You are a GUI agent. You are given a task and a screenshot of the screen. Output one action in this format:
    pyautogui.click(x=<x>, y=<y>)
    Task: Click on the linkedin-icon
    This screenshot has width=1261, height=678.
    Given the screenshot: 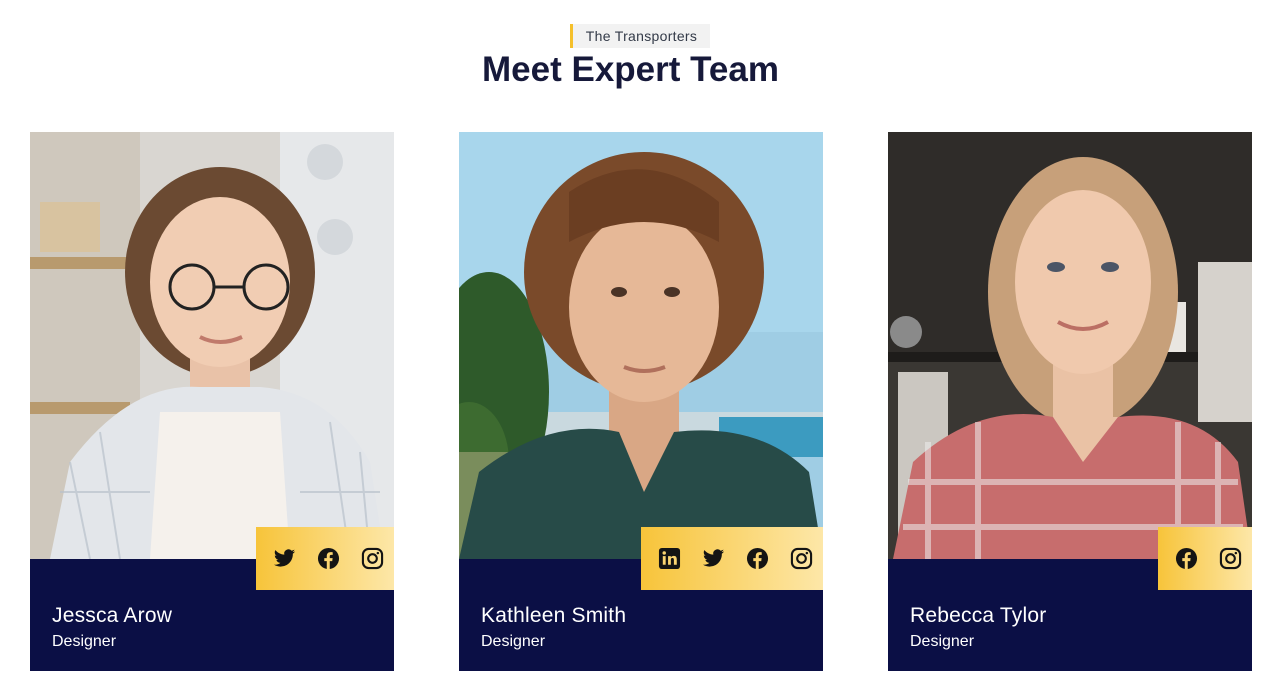 What is the action you would take?
    pyautogui.click(x=669, y=558)
    